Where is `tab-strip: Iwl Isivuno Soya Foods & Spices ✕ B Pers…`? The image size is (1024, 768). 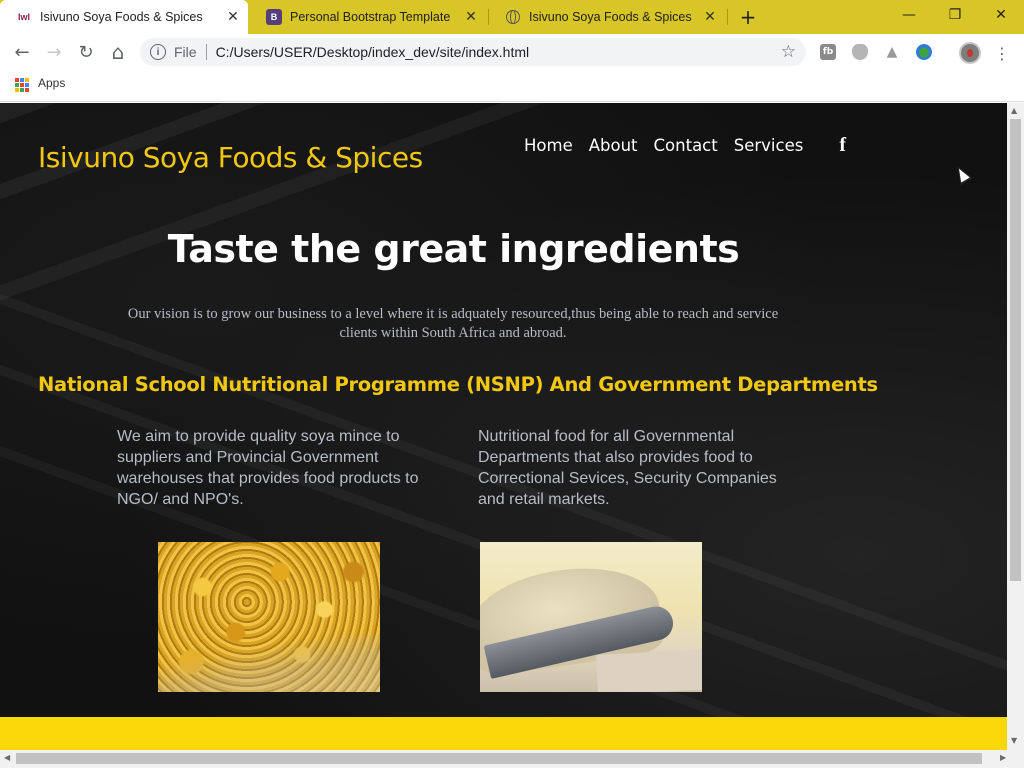 tab-strip: Iwl Isivuno Soya Foods & Spices ✕ B Pers… is located at coordinates (512, 17).